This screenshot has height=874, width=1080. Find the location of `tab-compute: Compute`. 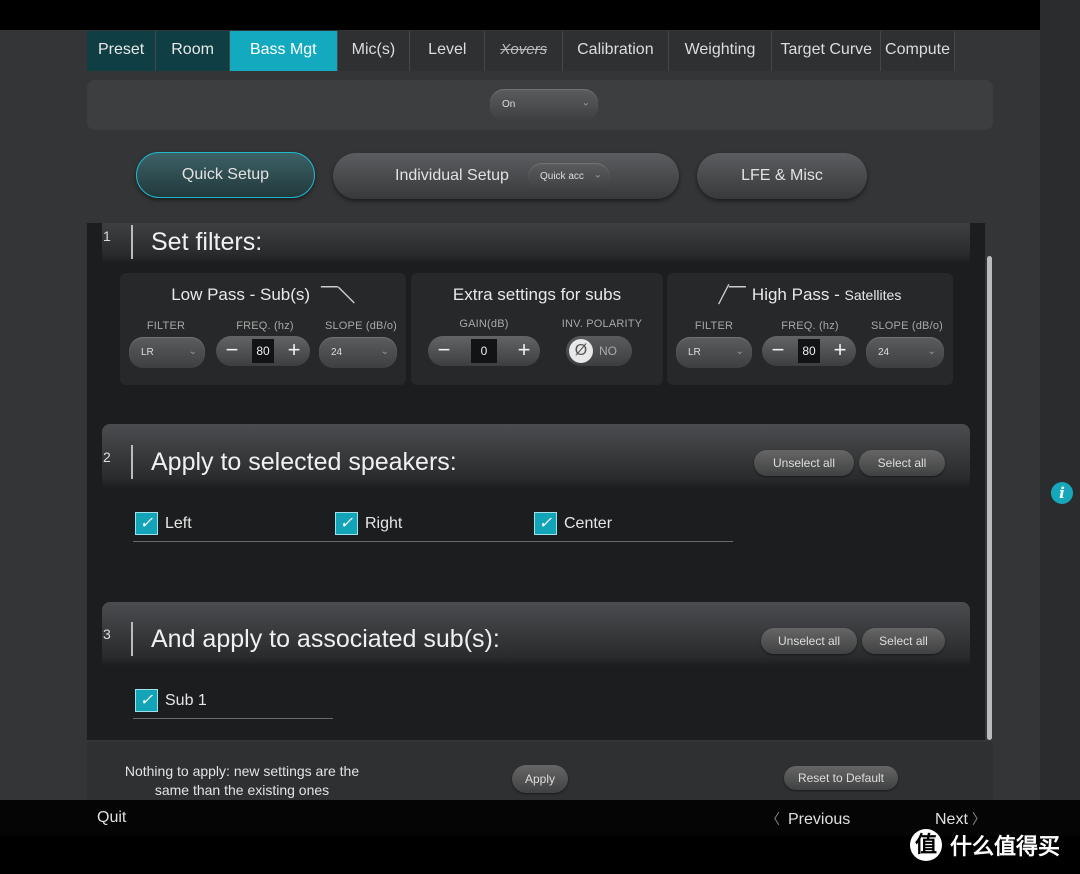

tab-compute: Compute is located at coordinates (918, 51).